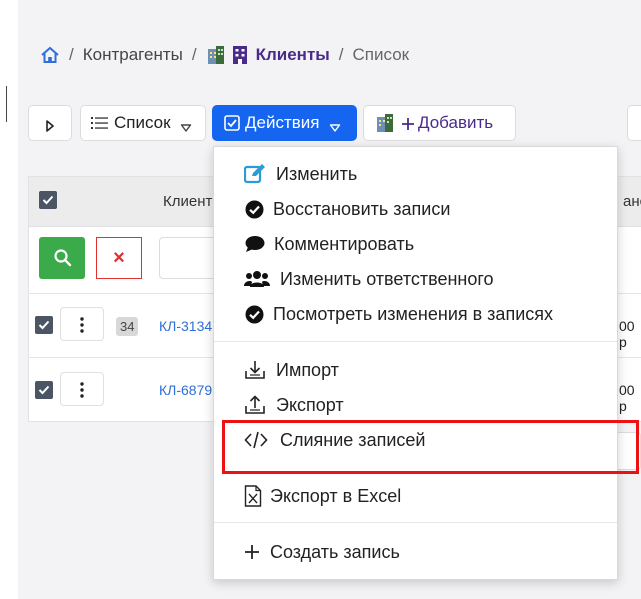 The width and height of the screenshot is (641, 599). Describe the element at coordinates (634, 123) in the screenshot. I see `toolbar-right-button` at that location.